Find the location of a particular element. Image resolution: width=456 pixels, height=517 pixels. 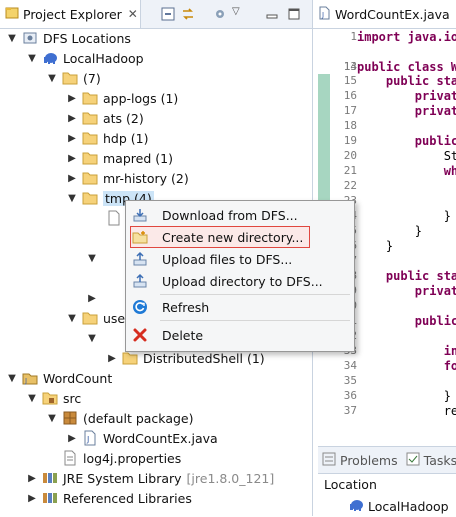

tree-item-hidden-file is located at coordinates (112, 218).